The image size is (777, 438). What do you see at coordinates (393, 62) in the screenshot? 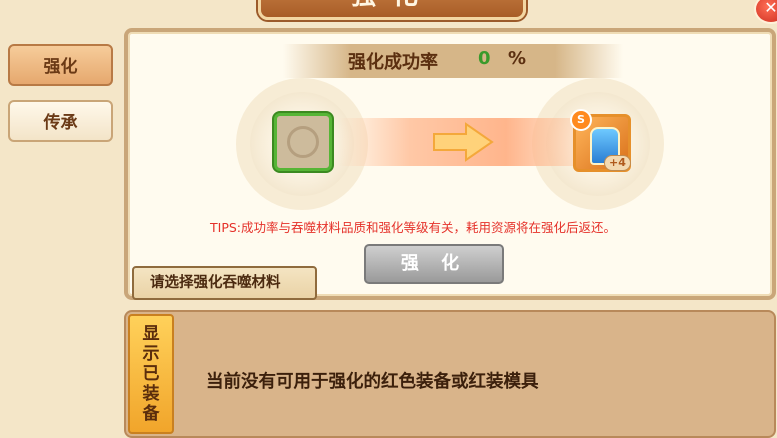
I see `success-rate-label: 强化成功率` at bounding box center [393, 62].